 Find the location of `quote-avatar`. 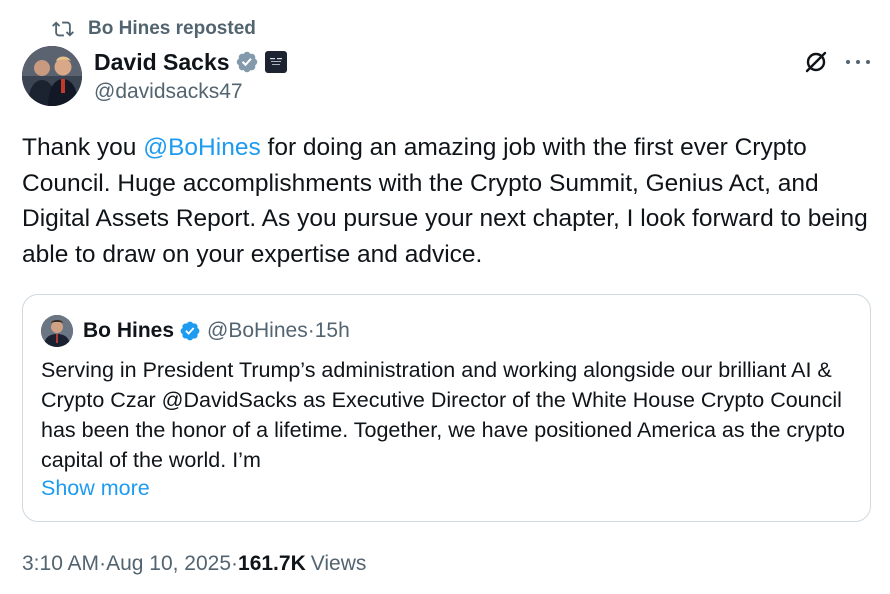

quote-avatar is located at coordinates (57, 331).